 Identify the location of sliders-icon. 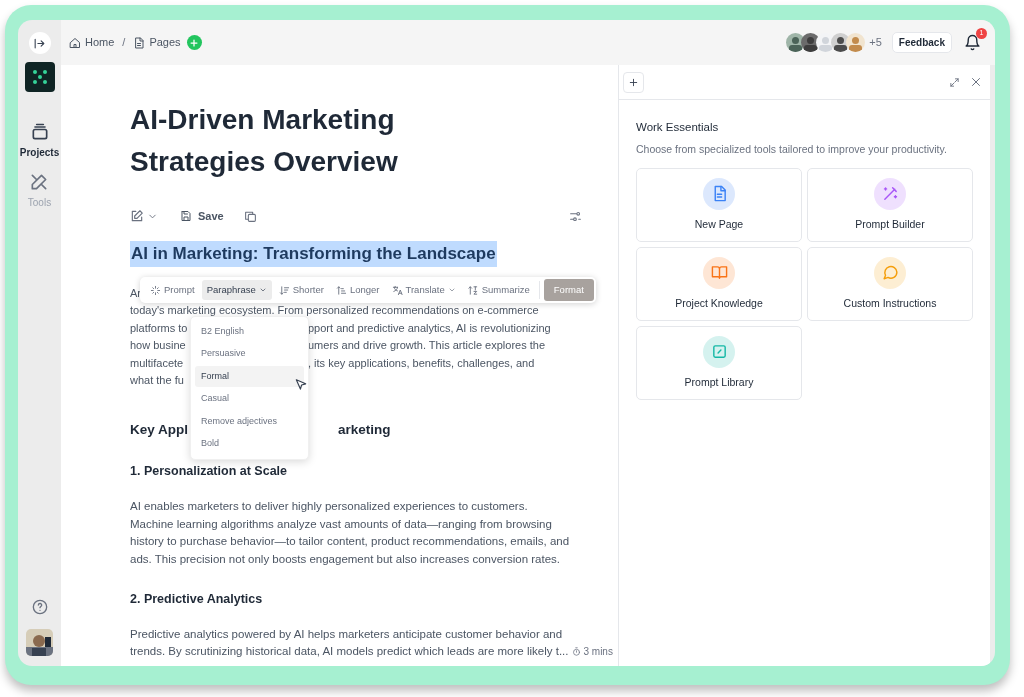
(575, 216).